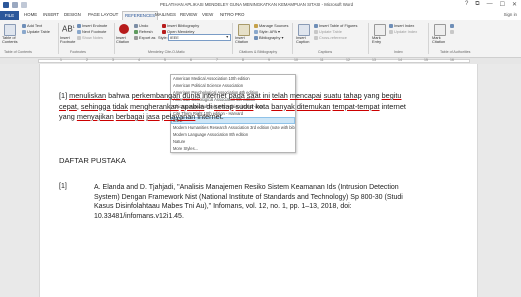  I want to click on insert-footnote-icon: AB1, so click(68, 29).